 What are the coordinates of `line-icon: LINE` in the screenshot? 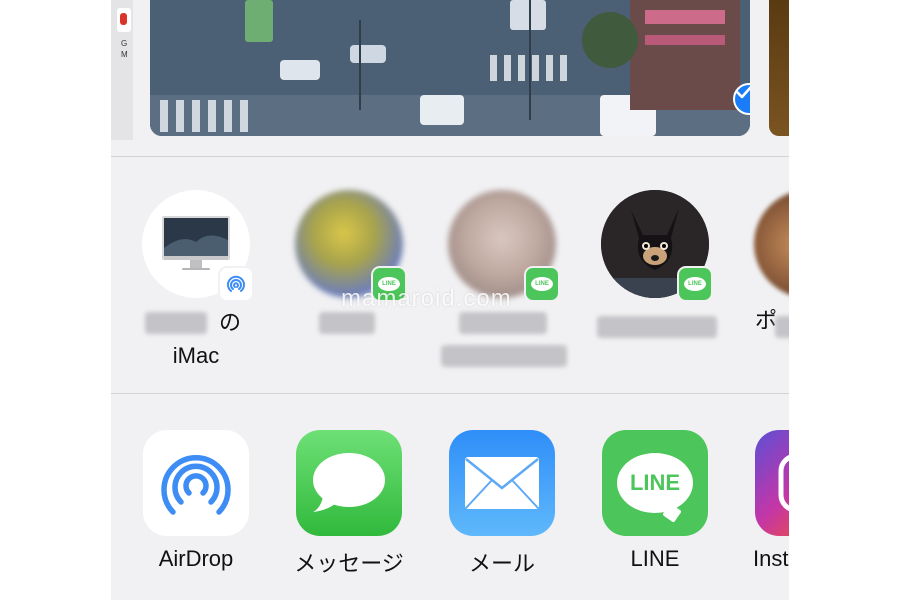 It's located at (655, 483).